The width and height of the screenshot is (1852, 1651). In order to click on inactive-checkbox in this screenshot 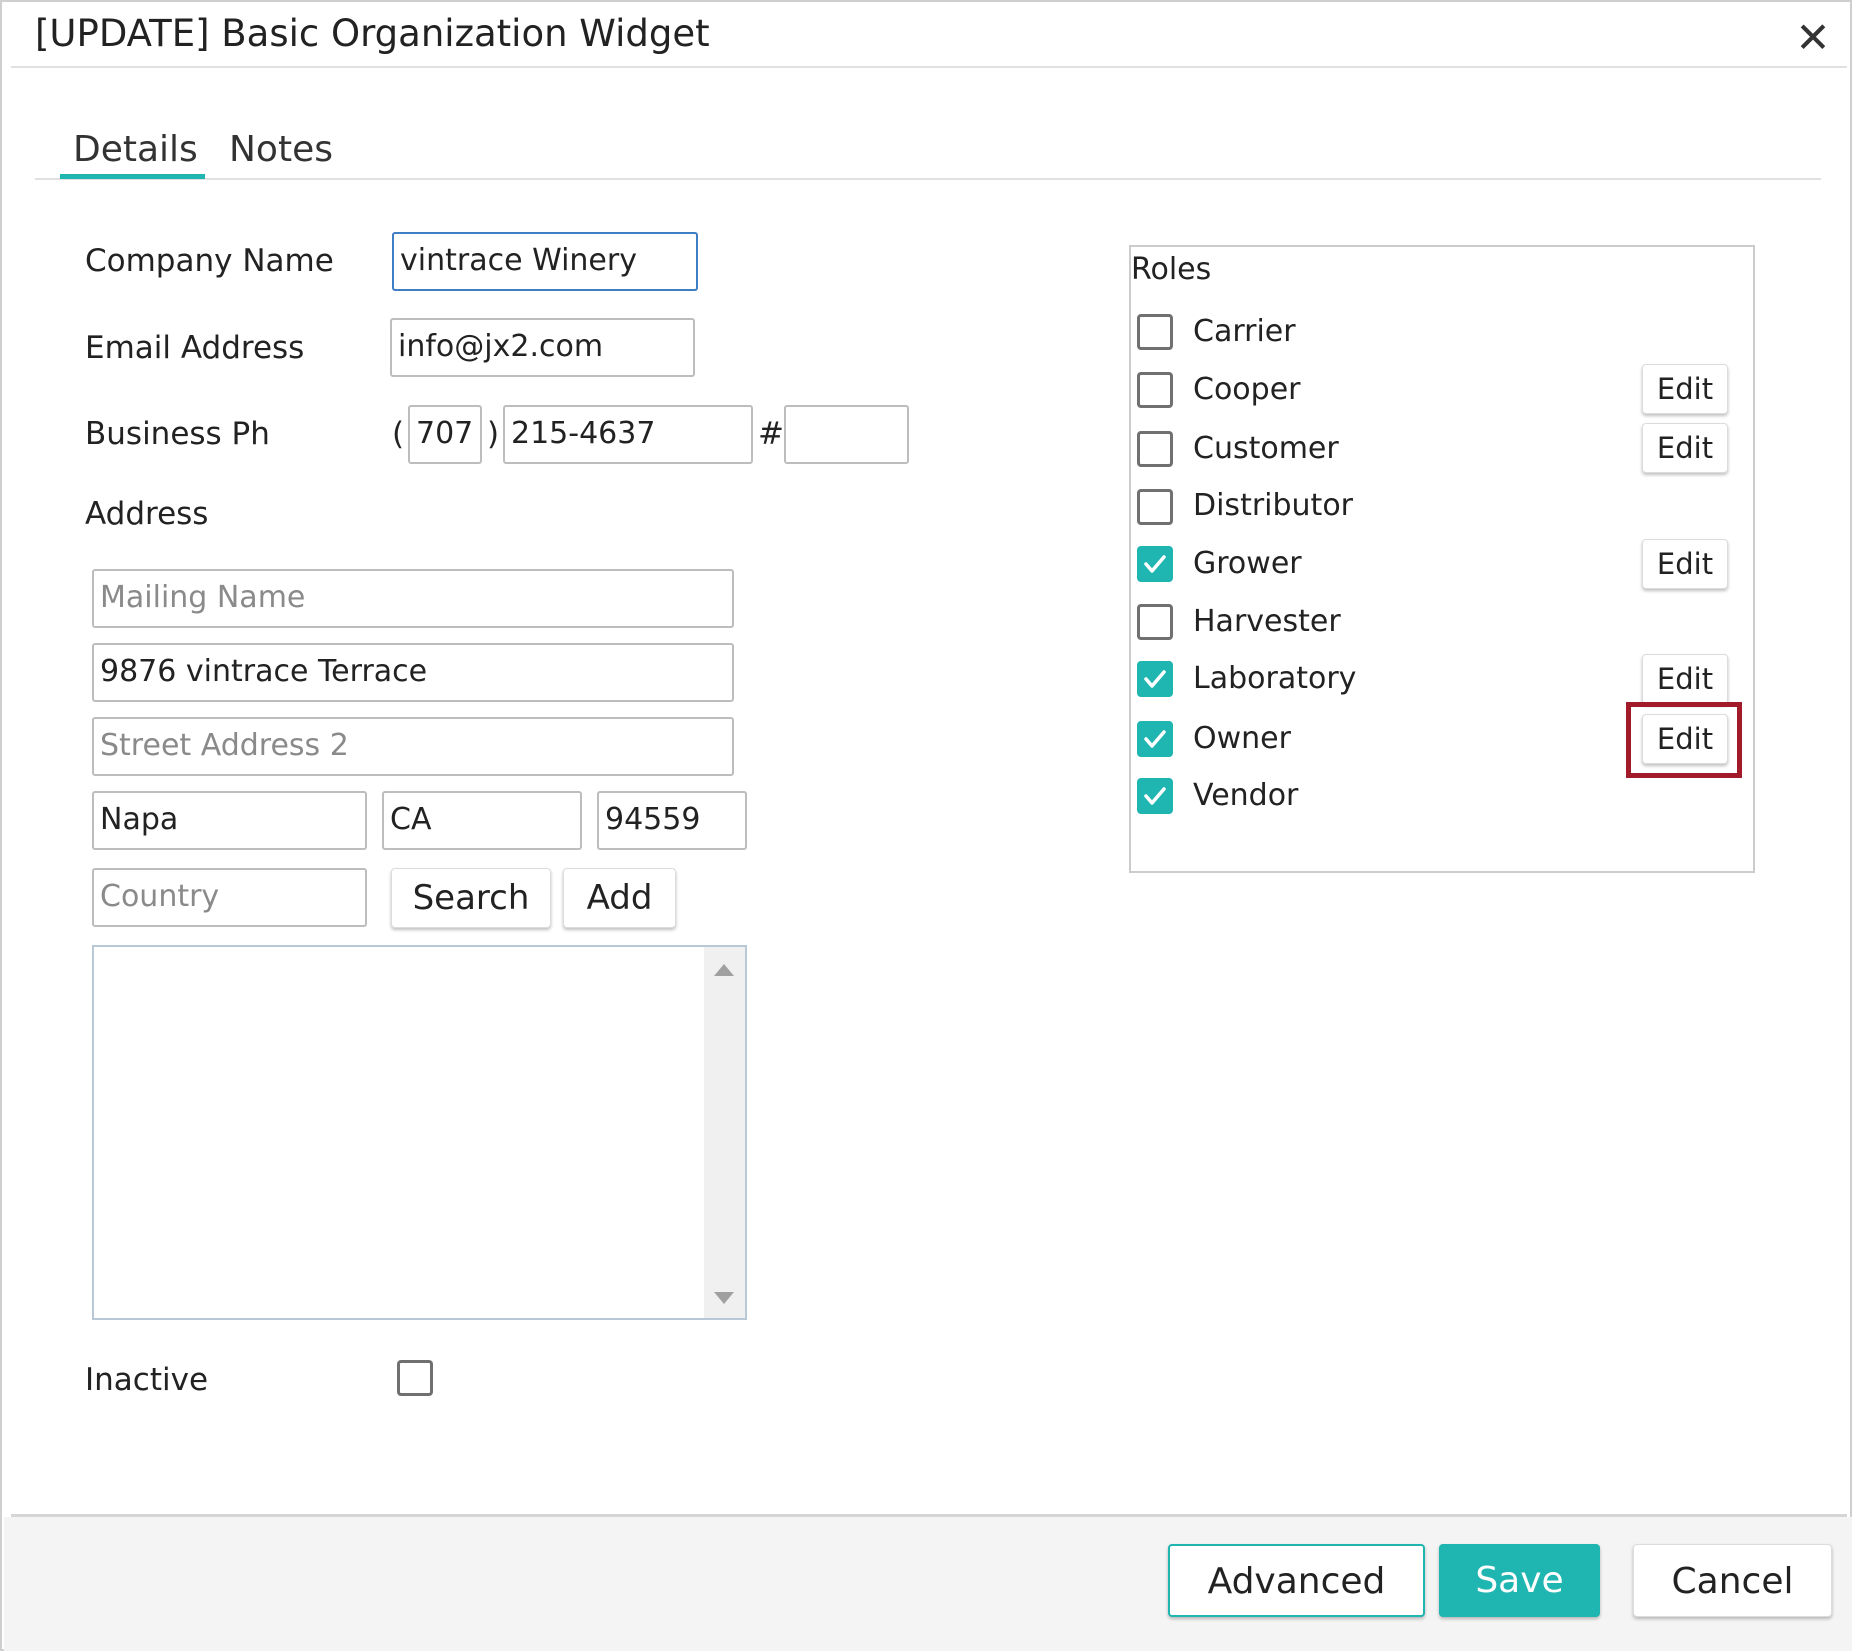, I will do `click(415, 1378)`.